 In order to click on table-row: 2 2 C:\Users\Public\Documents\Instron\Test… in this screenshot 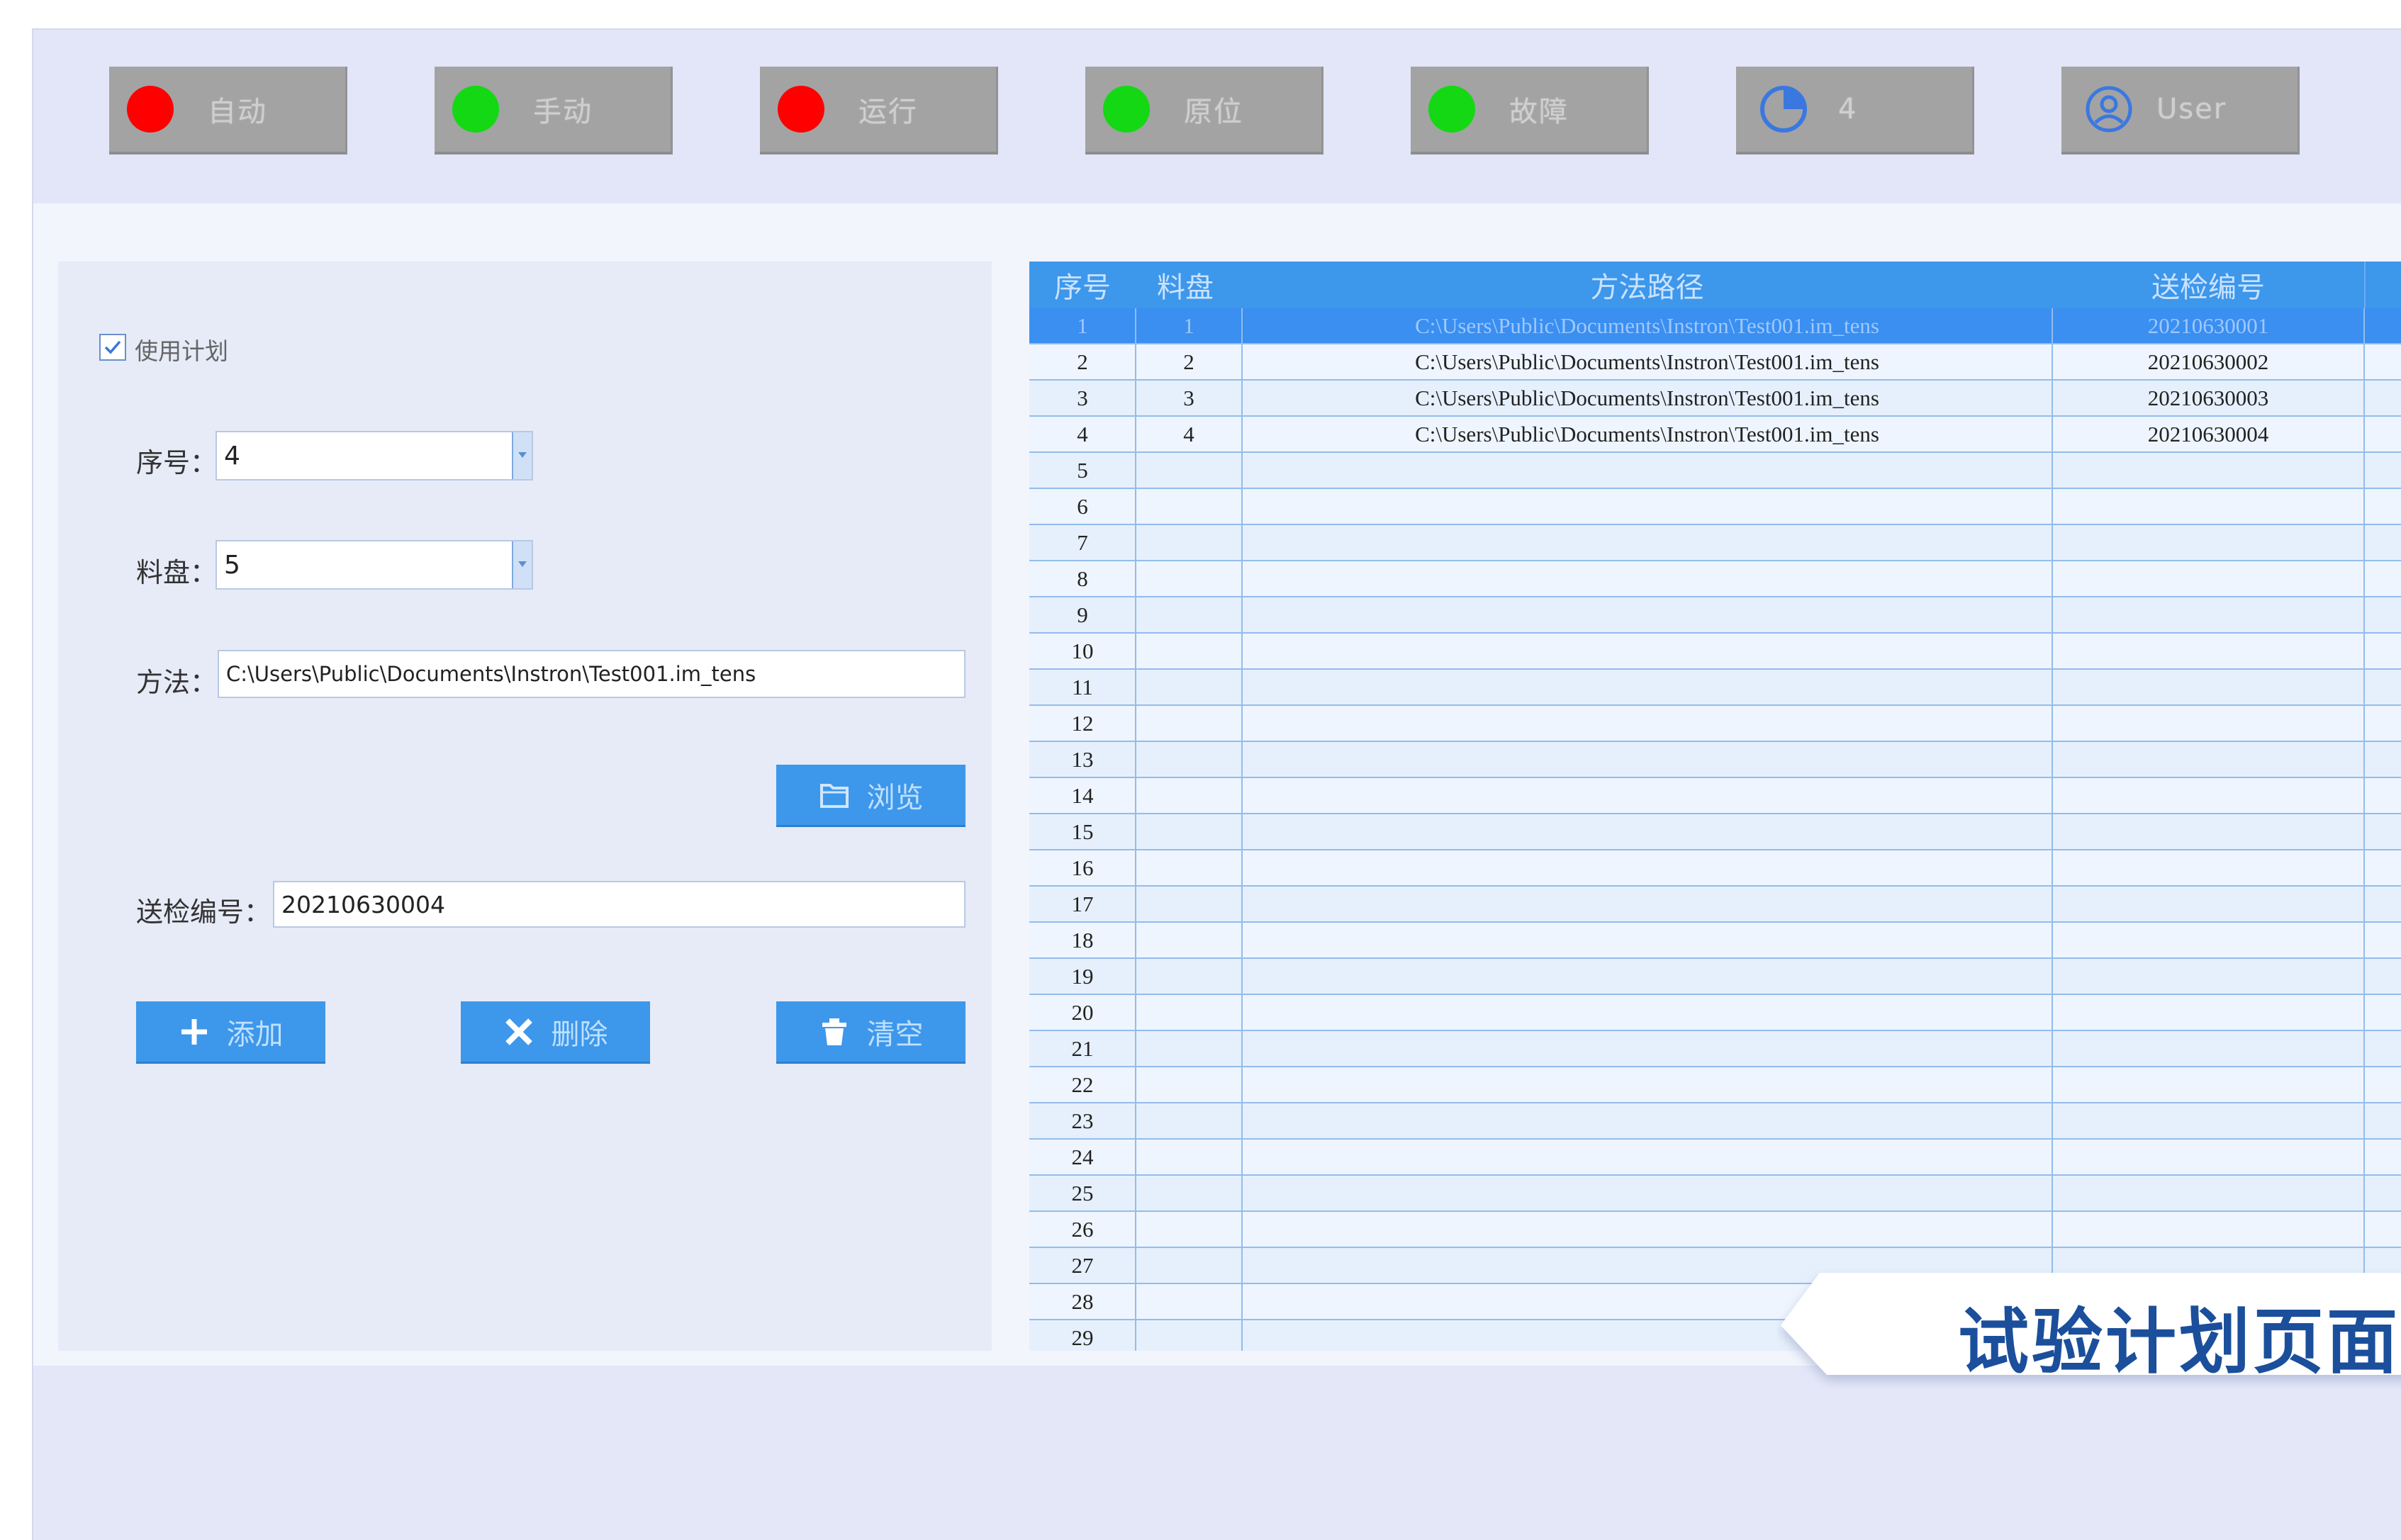, I will do `click(1715, 363)`.